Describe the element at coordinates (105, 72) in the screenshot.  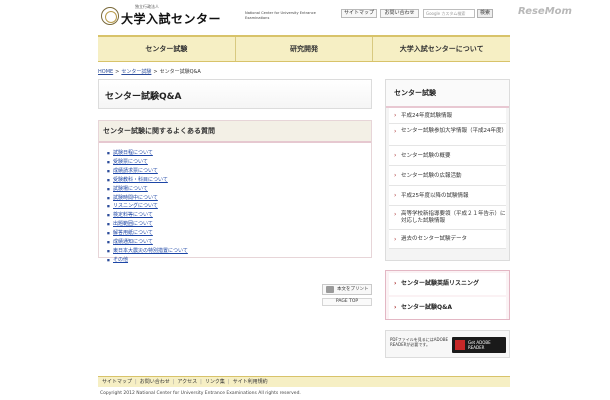
I see `breadcrumb-home: HOME` at that location.